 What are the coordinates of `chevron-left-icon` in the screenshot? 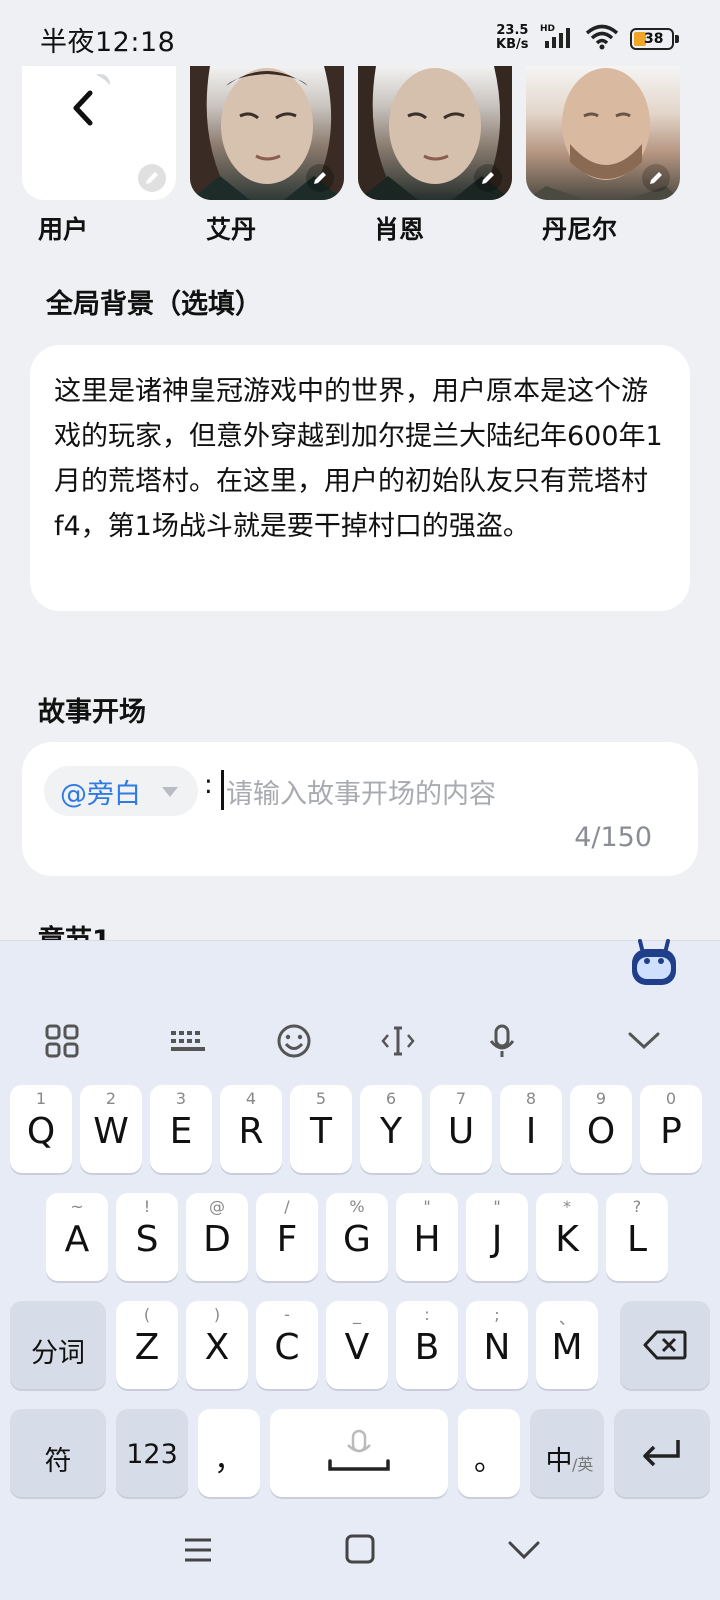 It's located at (83, 108).